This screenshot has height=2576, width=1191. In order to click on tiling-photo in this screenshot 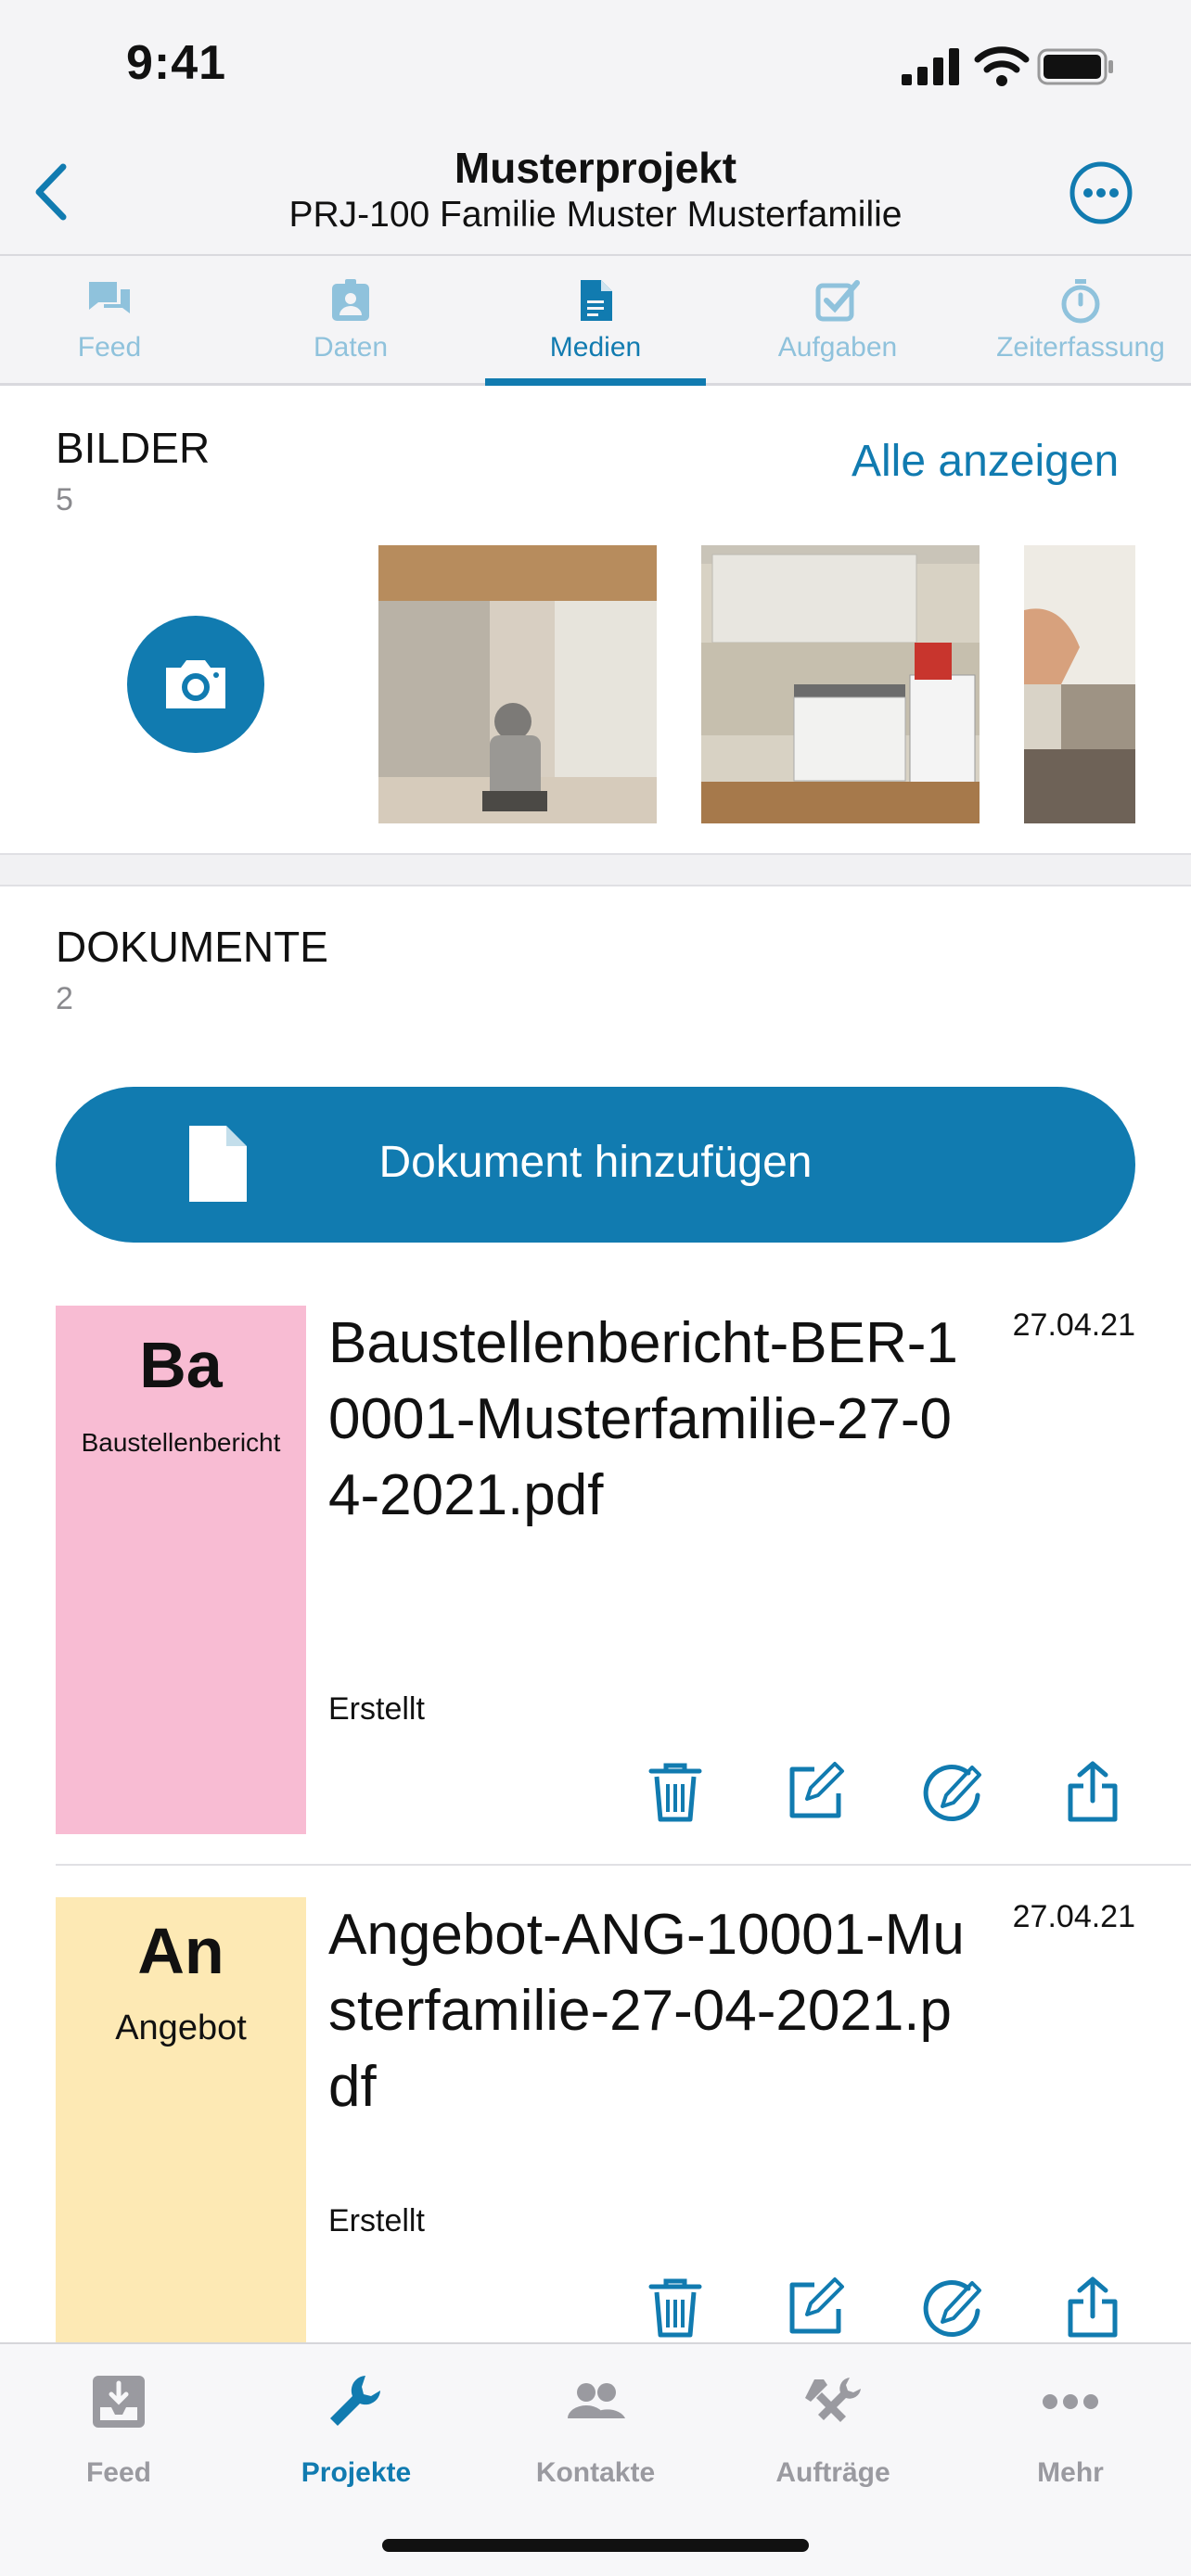, I will do `click(1079, 684)`.